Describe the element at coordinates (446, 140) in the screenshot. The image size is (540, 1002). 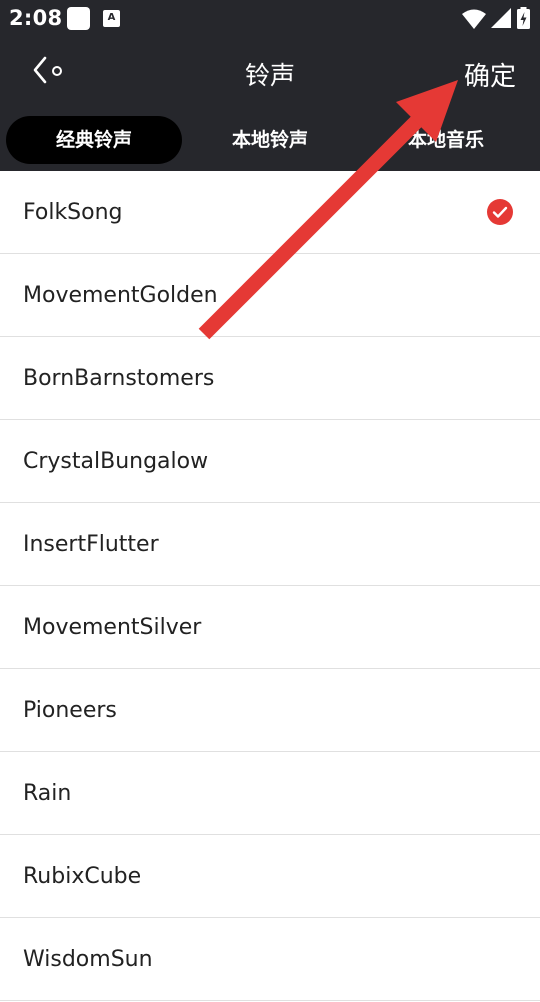
I see `tab-local-music: 本地音乐` at that location.